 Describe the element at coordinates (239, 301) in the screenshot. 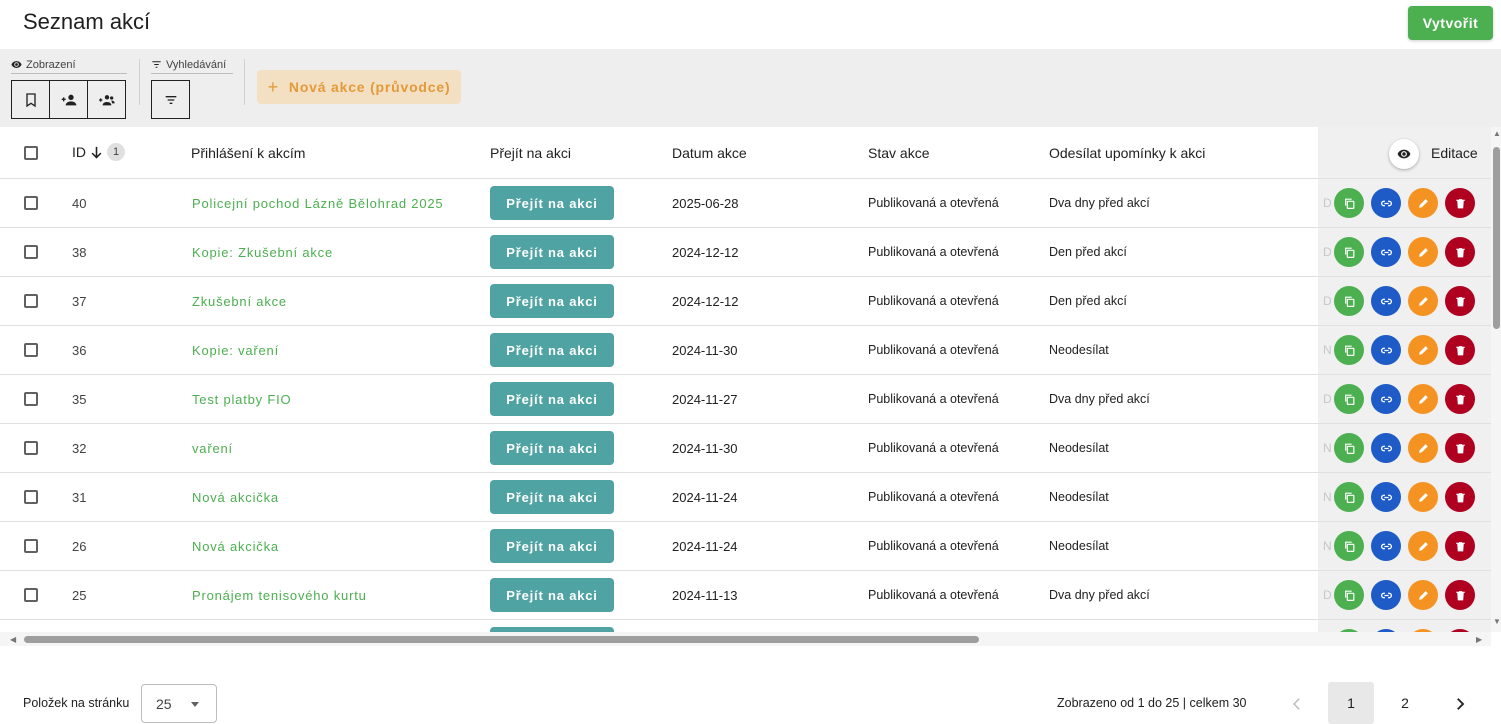

I see `event-name-link: Zkušební akce` at that location.